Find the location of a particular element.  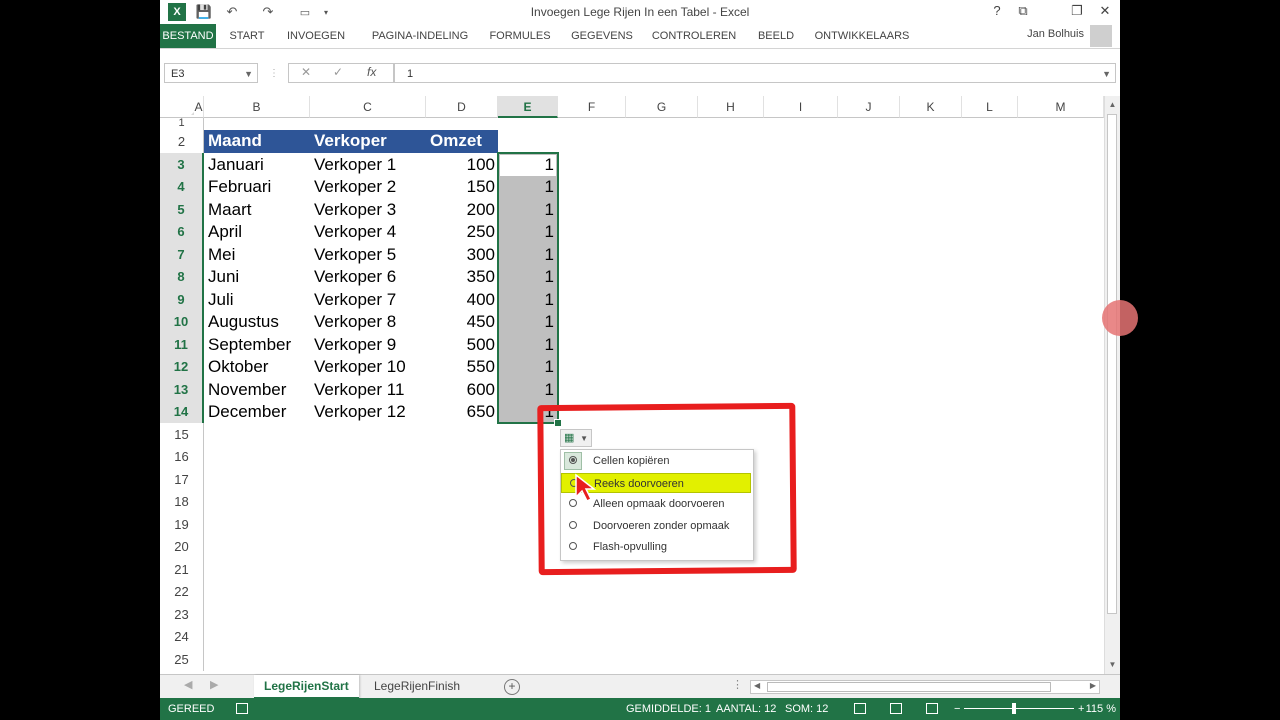

row-header: 19 is located at coordinates (182, 524).